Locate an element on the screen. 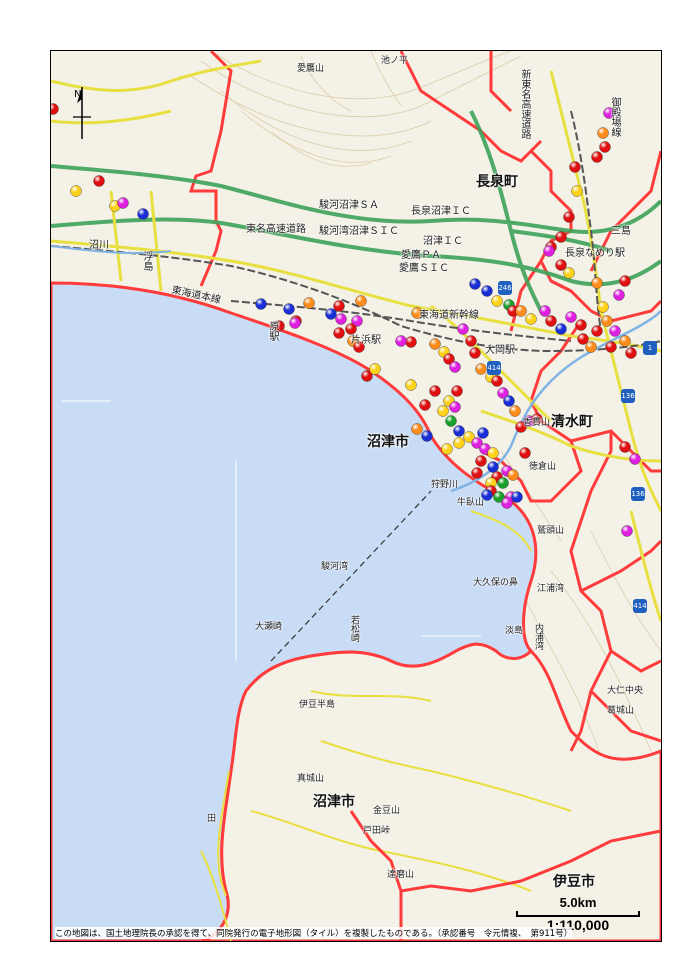  label-daruma: 達磨山 is located at coordinates (401, 875).